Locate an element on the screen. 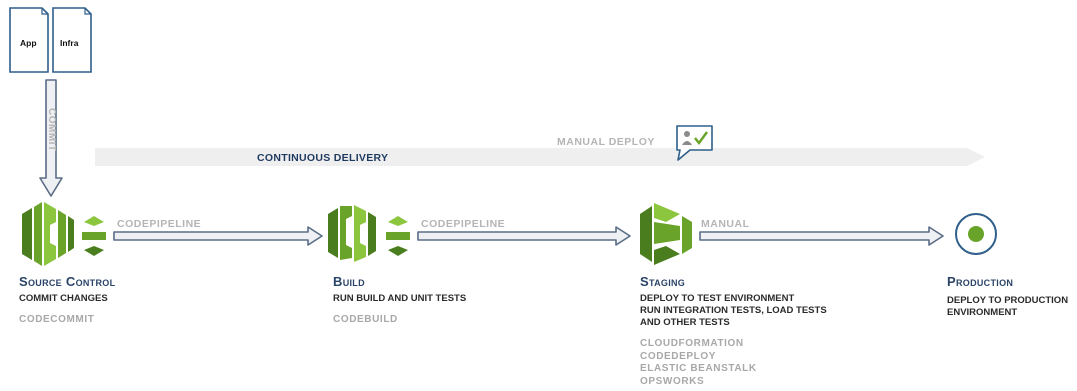 Image resolution: width=1077 pixels, height=391 pixels. stage-desc: AND OTHER TESTS is located at coordinates (685, 322).